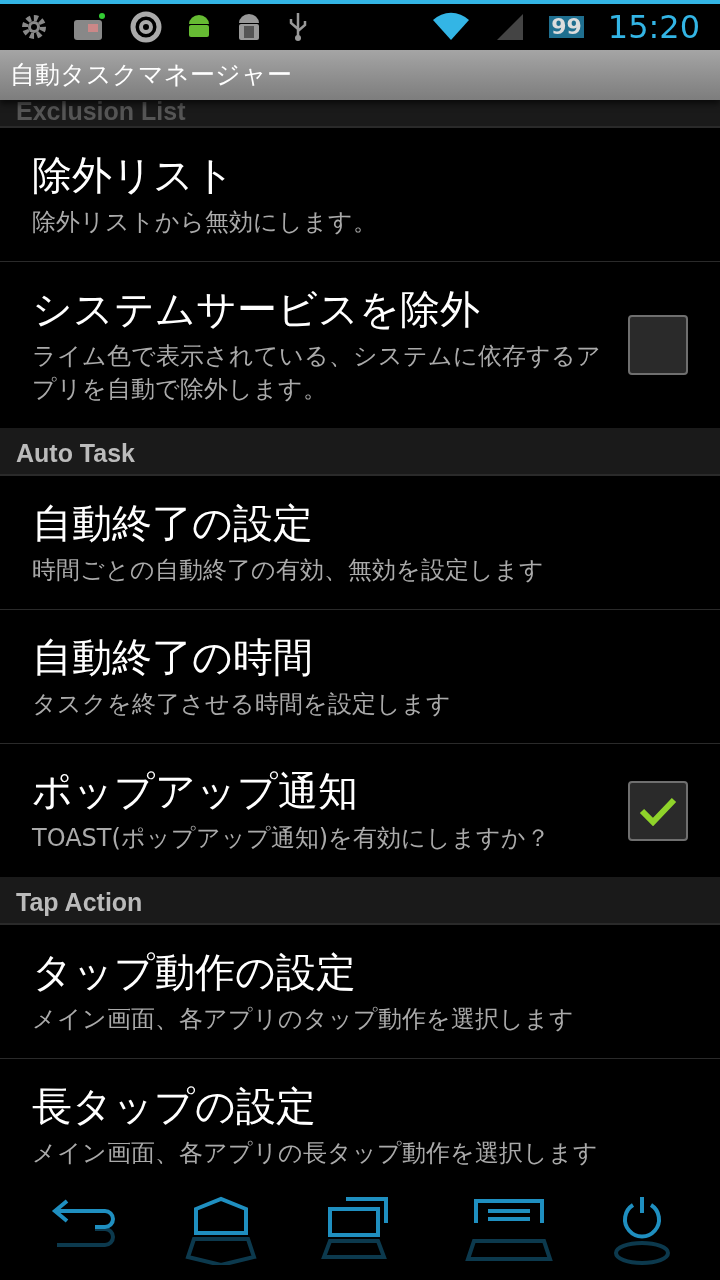 The image size is (720, 1280). Describe the element at coordinates (315, 1153) in the screenshot. I see `preference-summary: メイン画面、各アプリの長タップ動作を選択します` at that location.